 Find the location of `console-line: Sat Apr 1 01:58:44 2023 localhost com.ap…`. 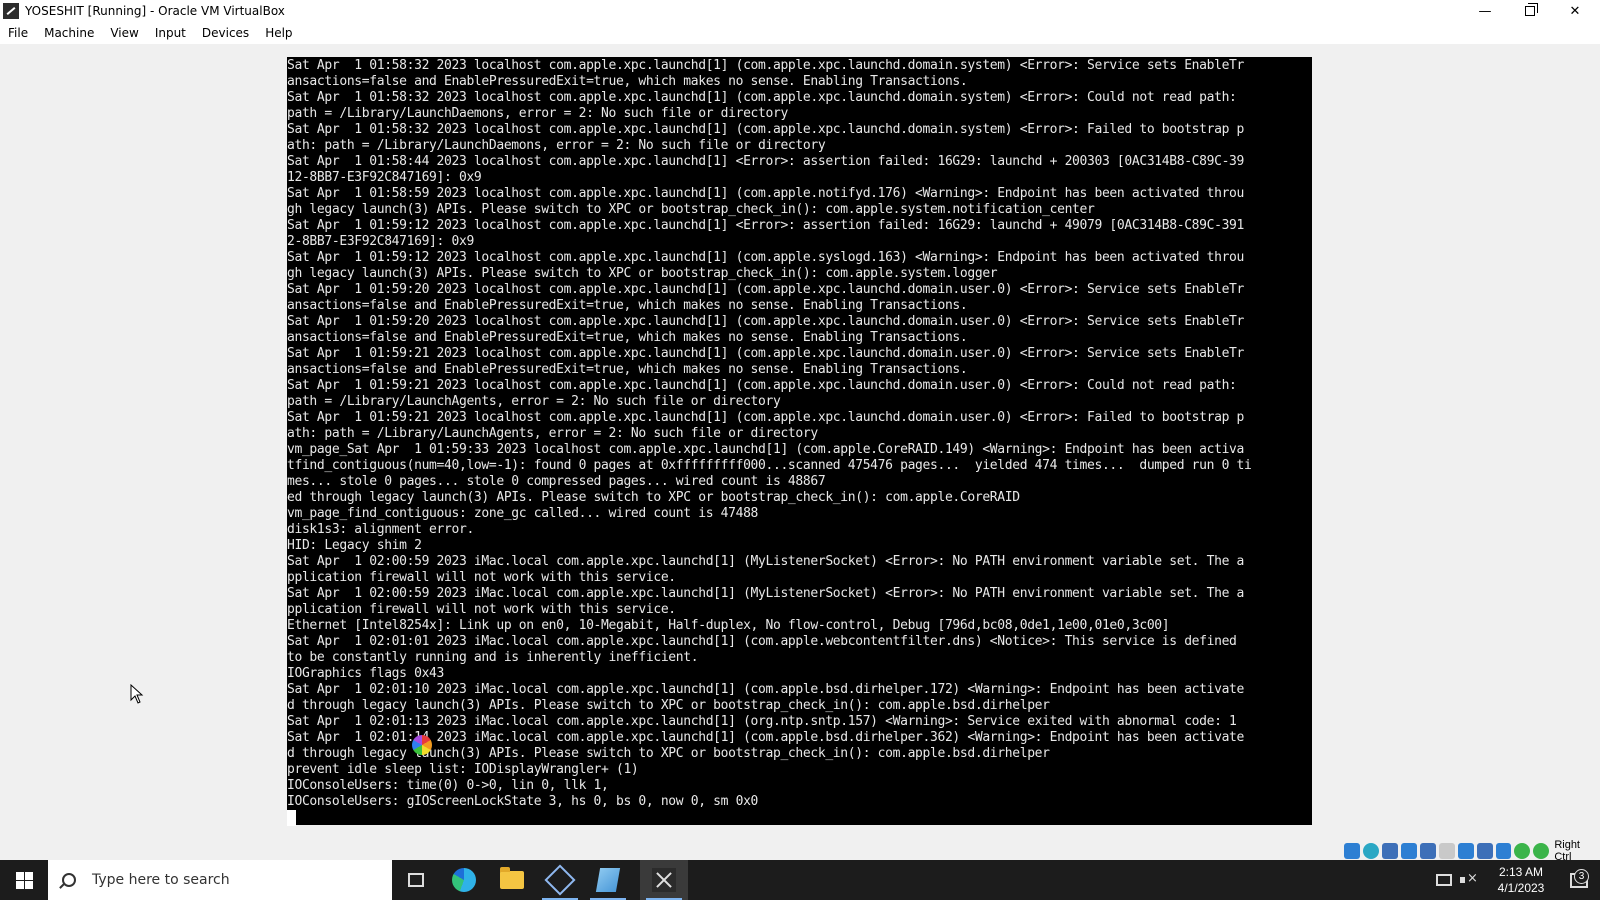

console-line: Sat Apr 1 01:58:44 2023 localhost com.ap… is located at coordinates (766, 161).